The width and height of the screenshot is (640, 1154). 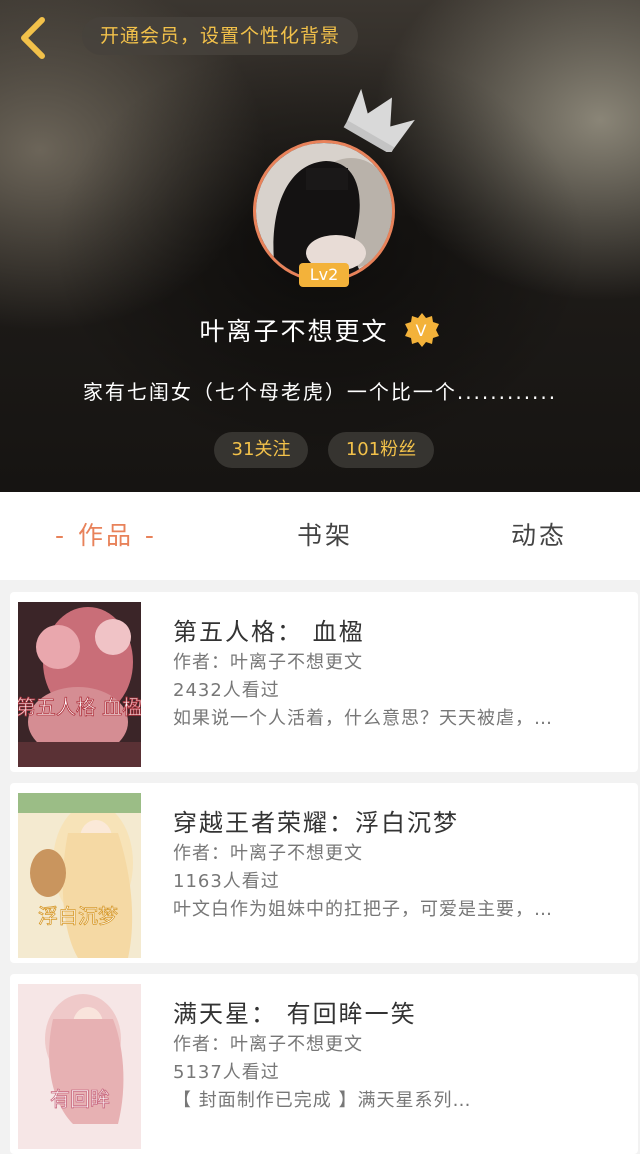 I want to click on avatar-photo, so click(x=324, y=211).